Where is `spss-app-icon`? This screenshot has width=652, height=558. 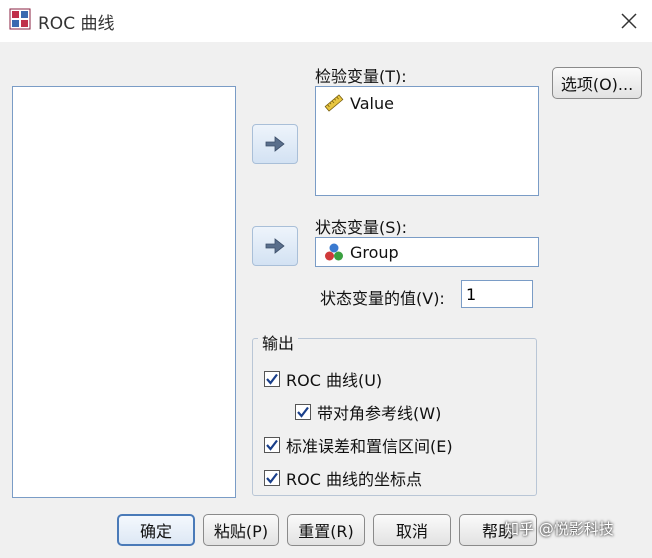 spss-app-icon is located at coordinates (20, 19).